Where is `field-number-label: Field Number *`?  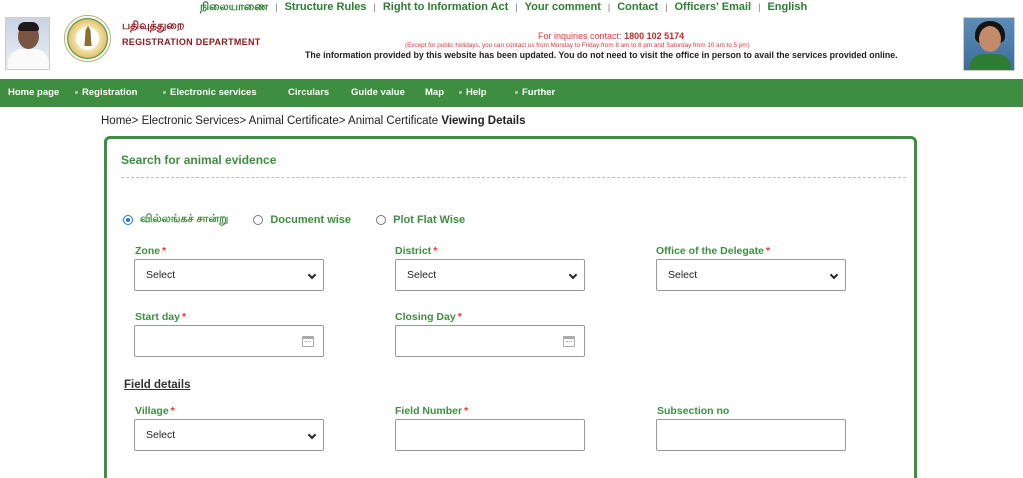
field-number-label: Field Number * is located at coordinates (432, 411).